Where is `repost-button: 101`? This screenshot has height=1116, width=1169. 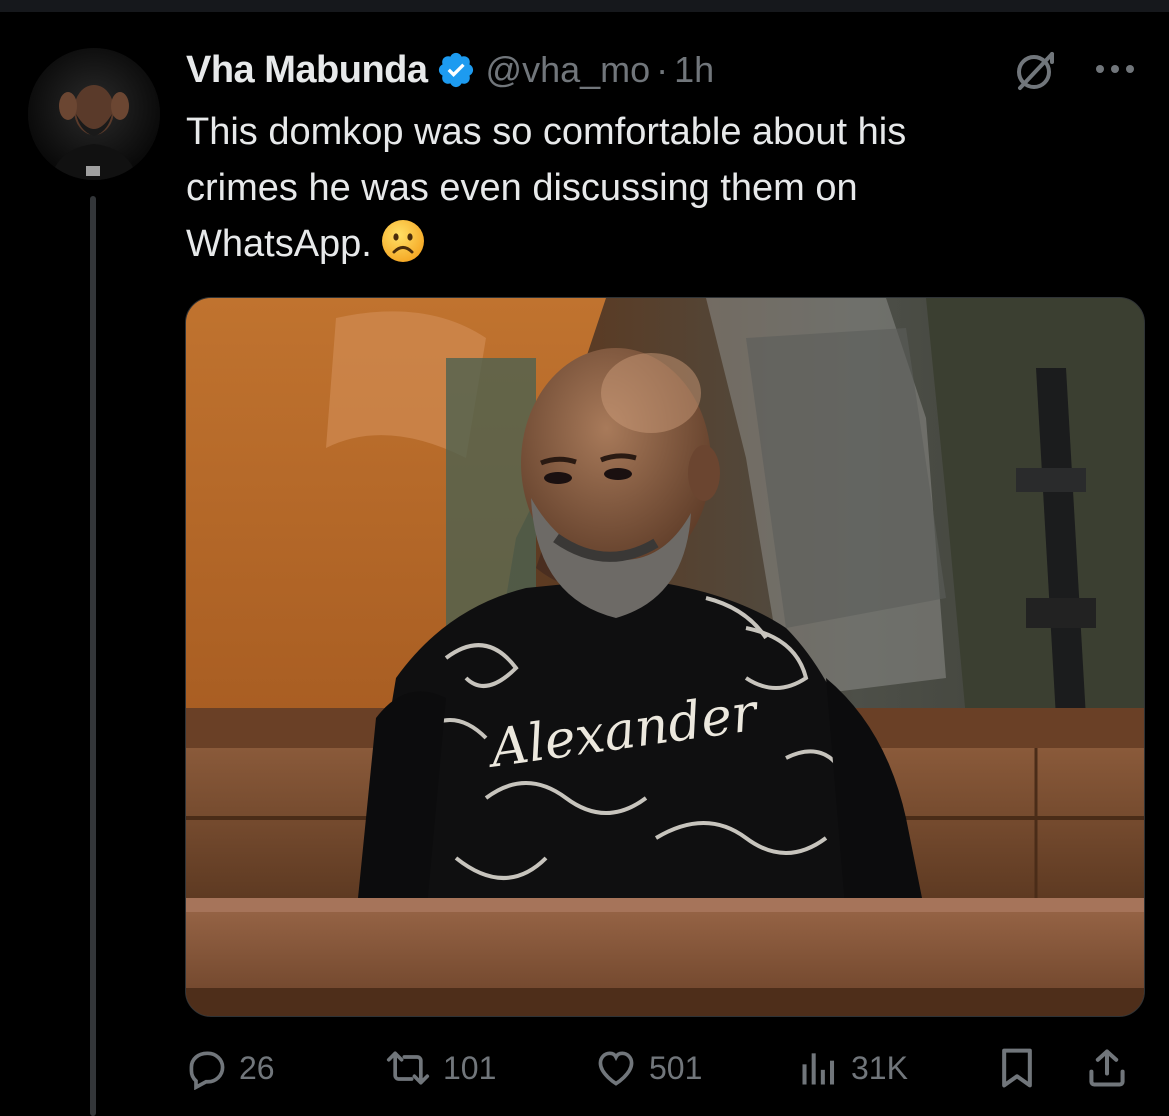
repost-button: 101 is located at coordinates (439, 1068).